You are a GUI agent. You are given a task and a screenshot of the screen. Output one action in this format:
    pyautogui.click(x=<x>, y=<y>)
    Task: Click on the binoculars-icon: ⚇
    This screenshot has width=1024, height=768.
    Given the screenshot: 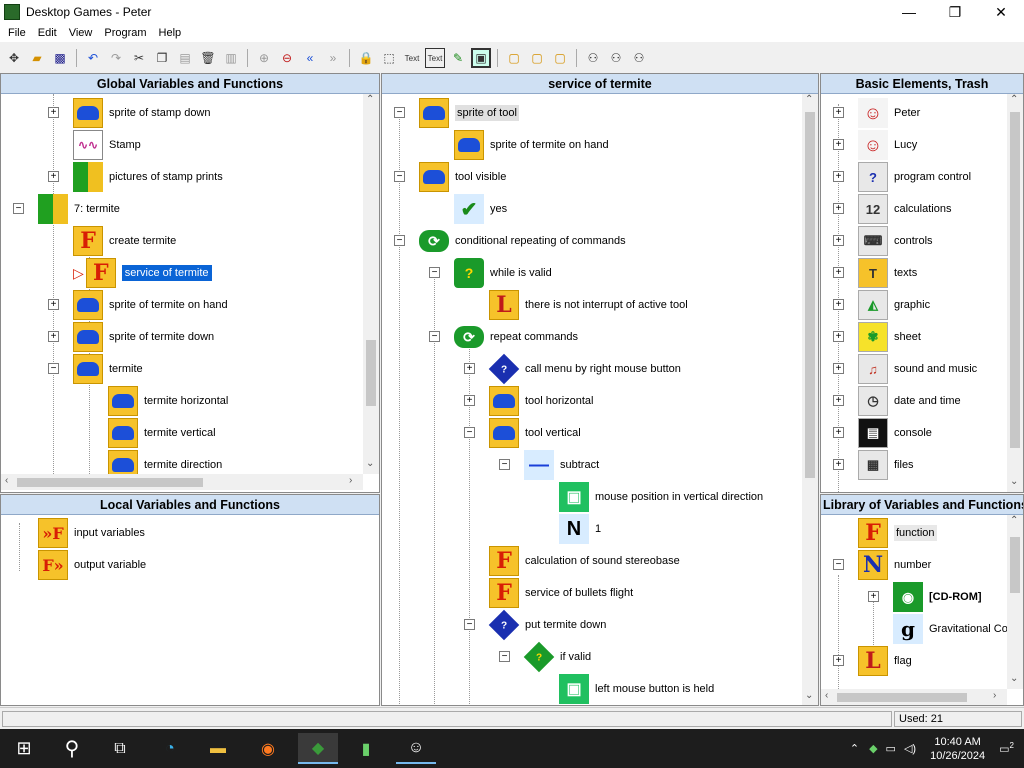 What is the action you would take?
    pyautogui.click(x=593, y=58)
    